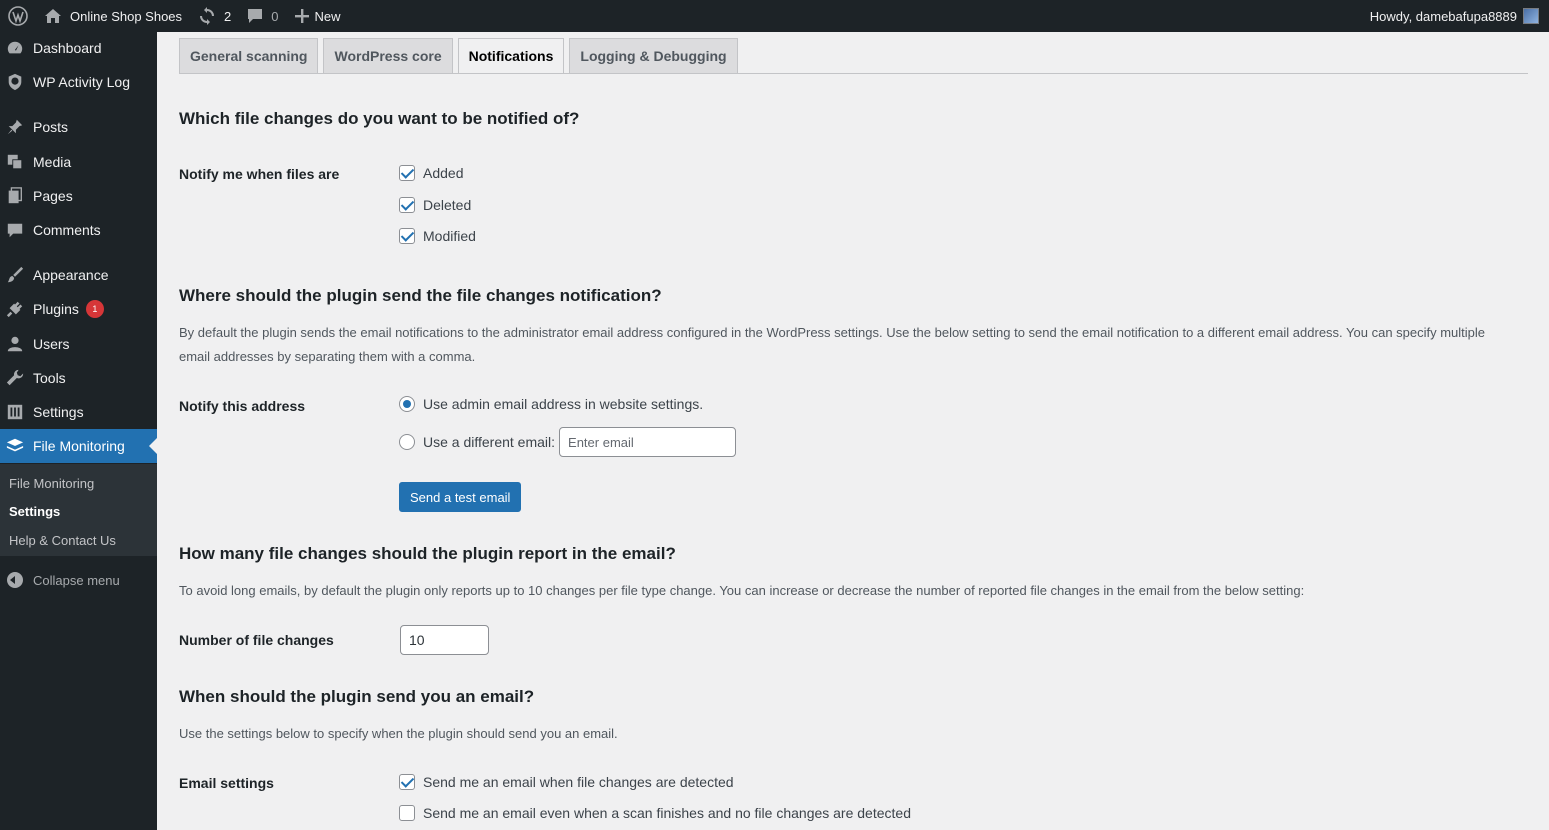 Image resolution: width=1549 pixels, height=830 pixels. I want to click on plus-icon, so click(301, 16).